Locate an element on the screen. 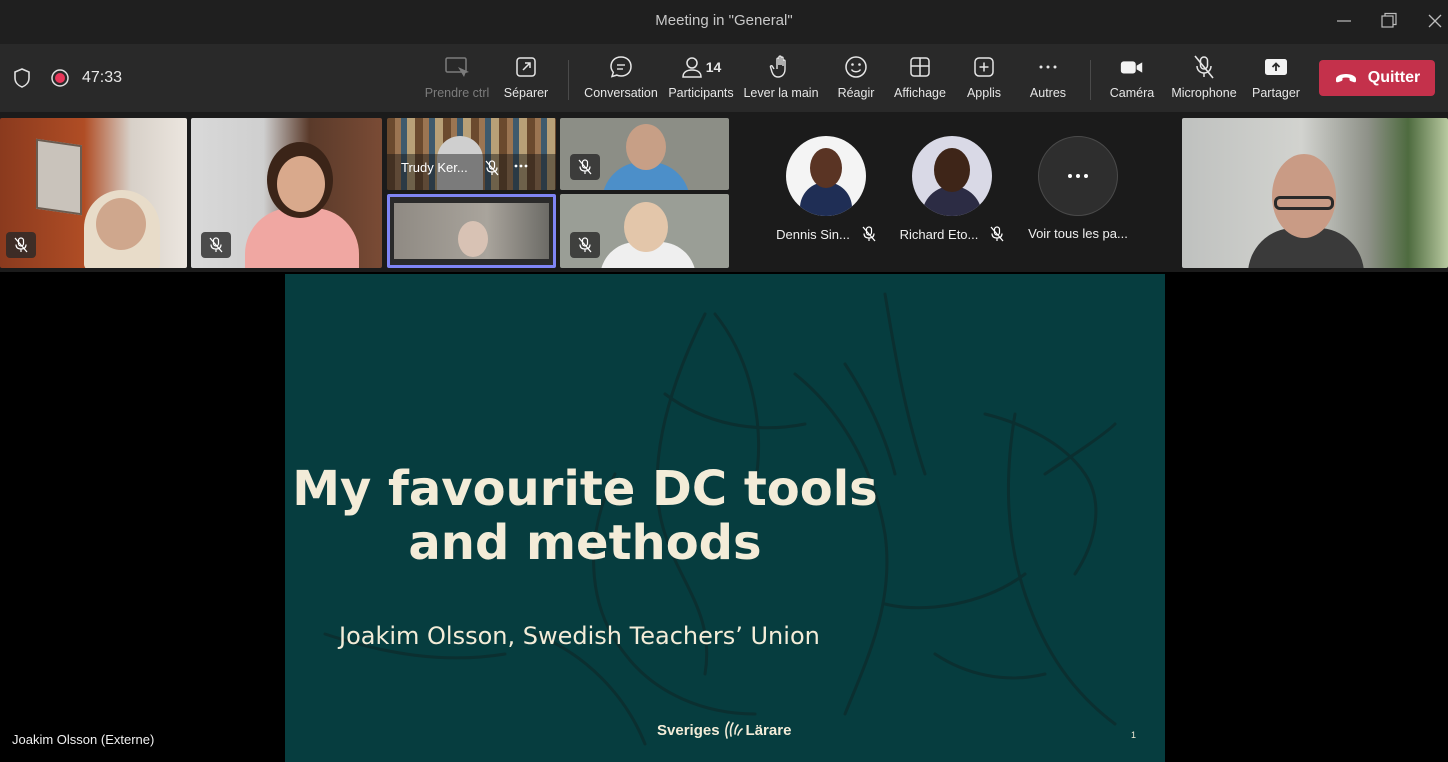 The width and height of the screenshot is (1448, 762). take-control-button: Prendre ctrl is located at coordinates (457, 79).